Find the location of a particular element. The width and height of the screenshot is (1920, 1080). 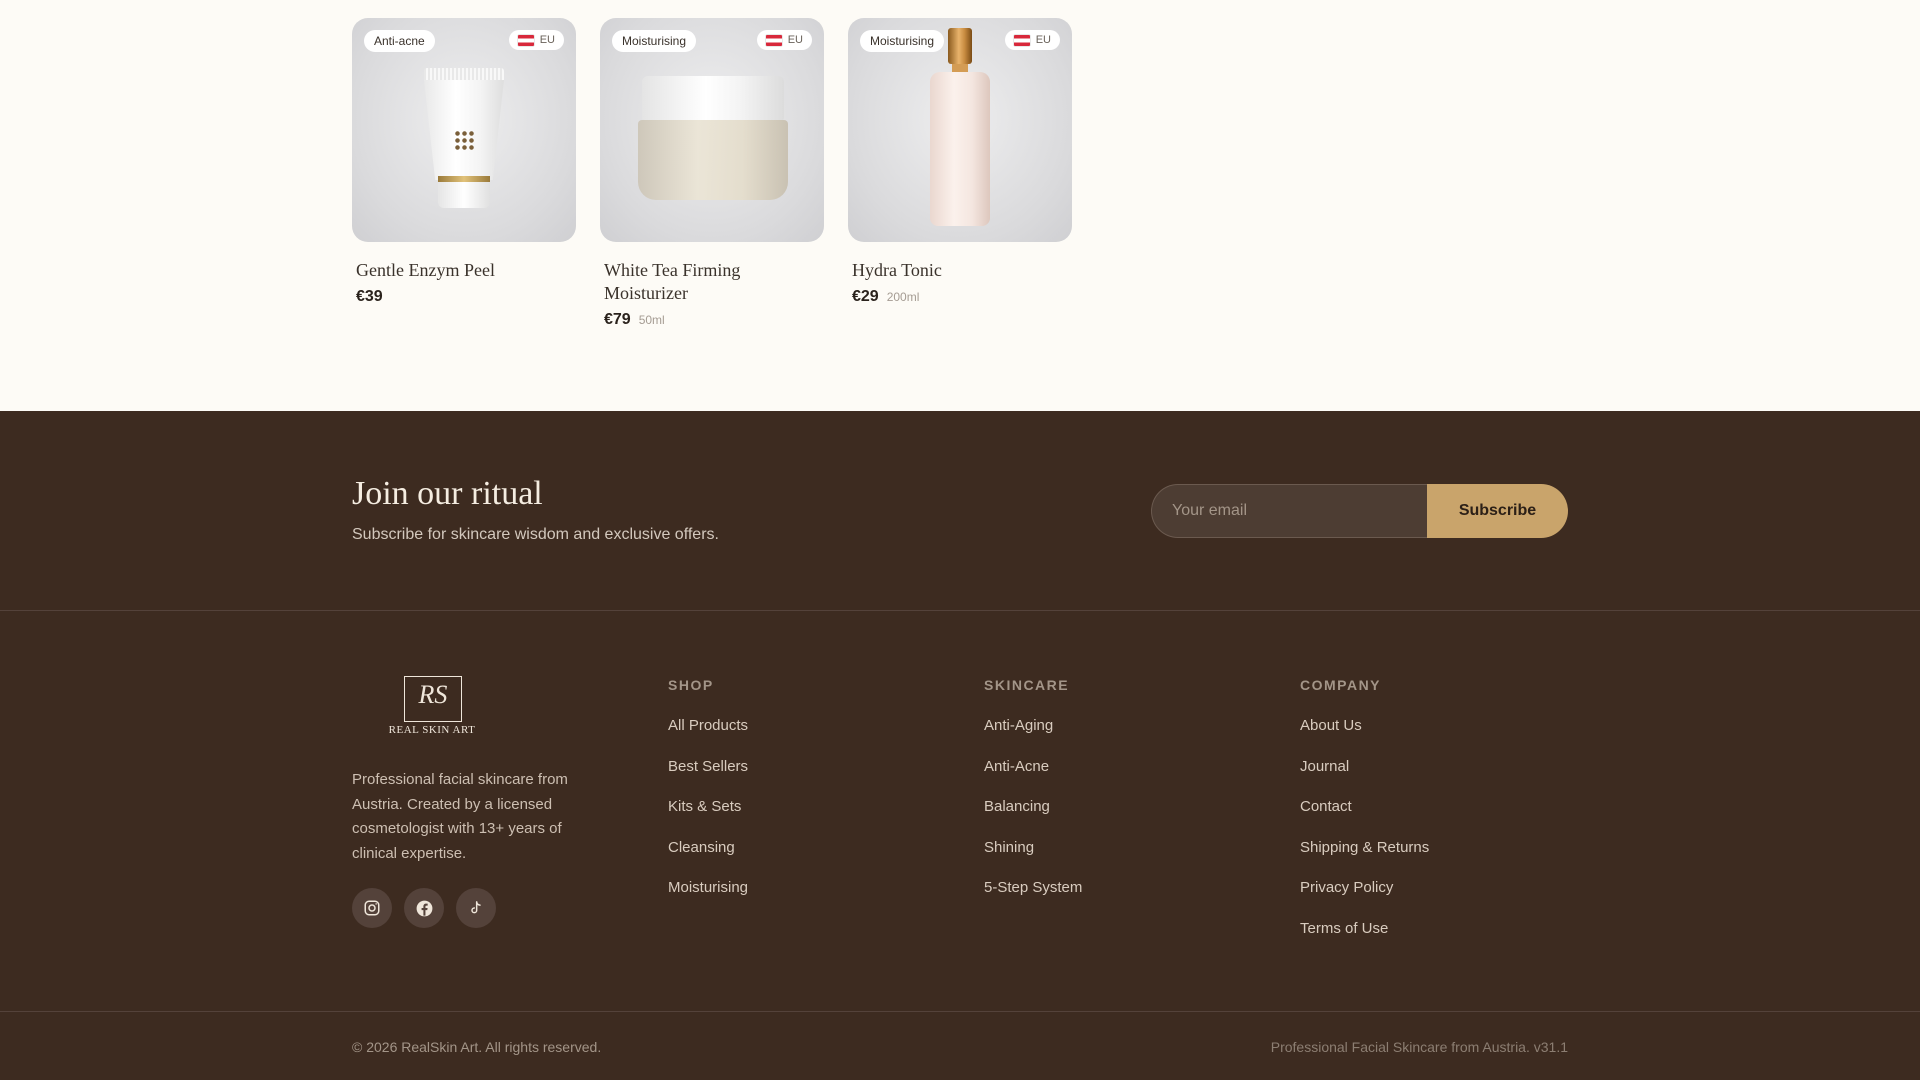

column-title-company: COMPANY is located at coordinates (1341, 685).